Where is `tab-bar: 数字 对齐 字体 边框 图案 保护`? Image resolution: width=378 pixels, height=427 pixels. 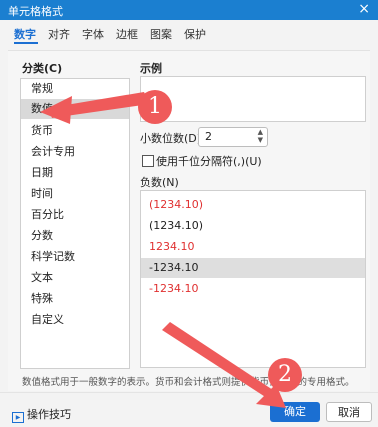 tab-bar: 数字 对齐 字体 边框 图案 保护 is located at coordinates (189, 34).